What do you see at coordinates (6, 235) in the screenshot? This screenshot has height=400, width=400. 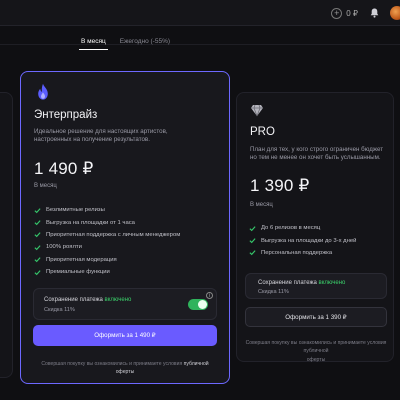 I see `plan-card-previous` at bounding box center [6, 235].